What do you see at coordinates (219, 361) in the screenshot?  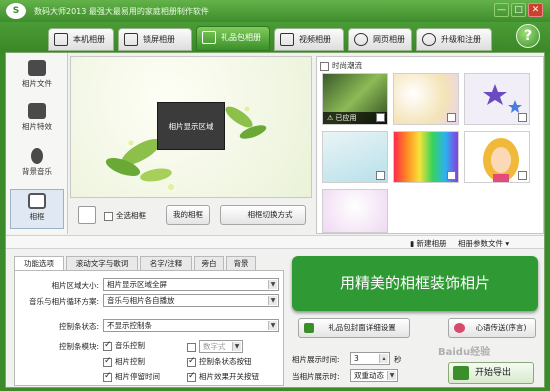 I see `option-control-state-button: 控制条状态按钮` at bounding box center [219, 361].